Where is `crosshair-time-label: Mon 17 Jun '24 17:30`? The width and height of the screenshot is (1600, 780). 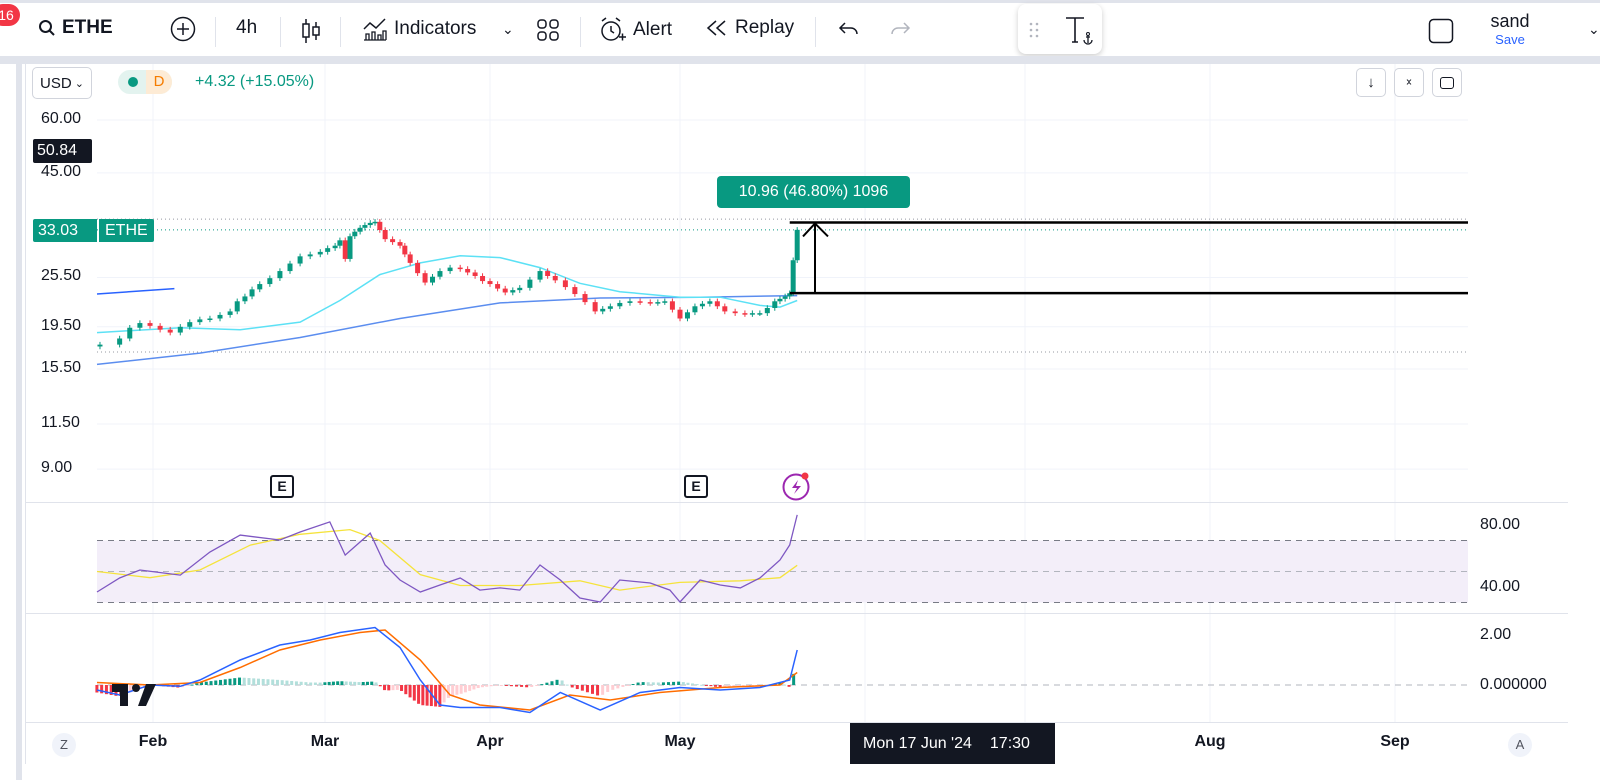
crosshair-time-label: Mon 17 Jun '24 17:30 is located at coordinates (952, 743).